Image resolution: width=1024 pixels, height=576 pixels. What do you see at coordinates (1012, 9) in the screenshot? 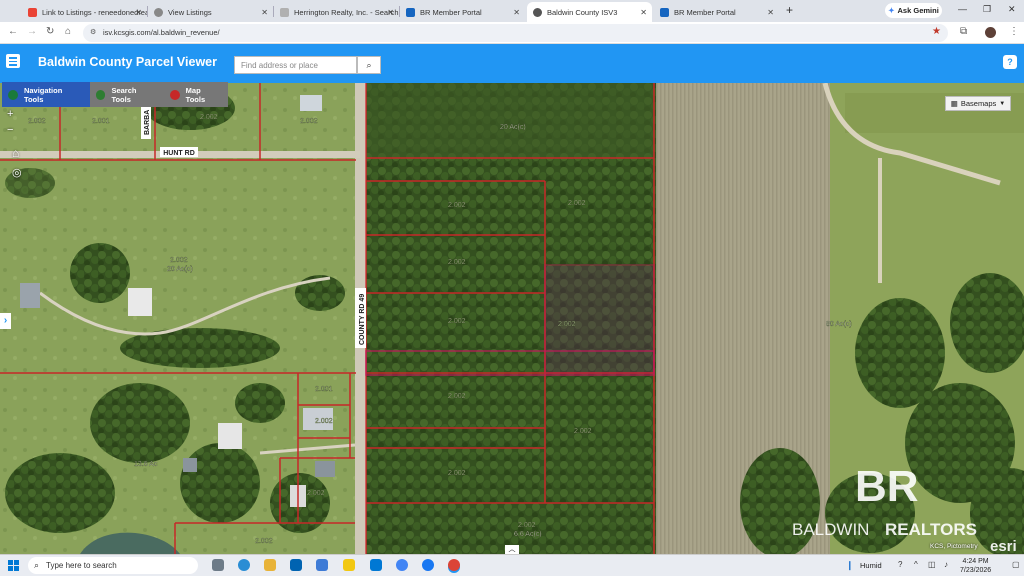
I see `close-window-button: ✕` at bounding box center [1012, 9].